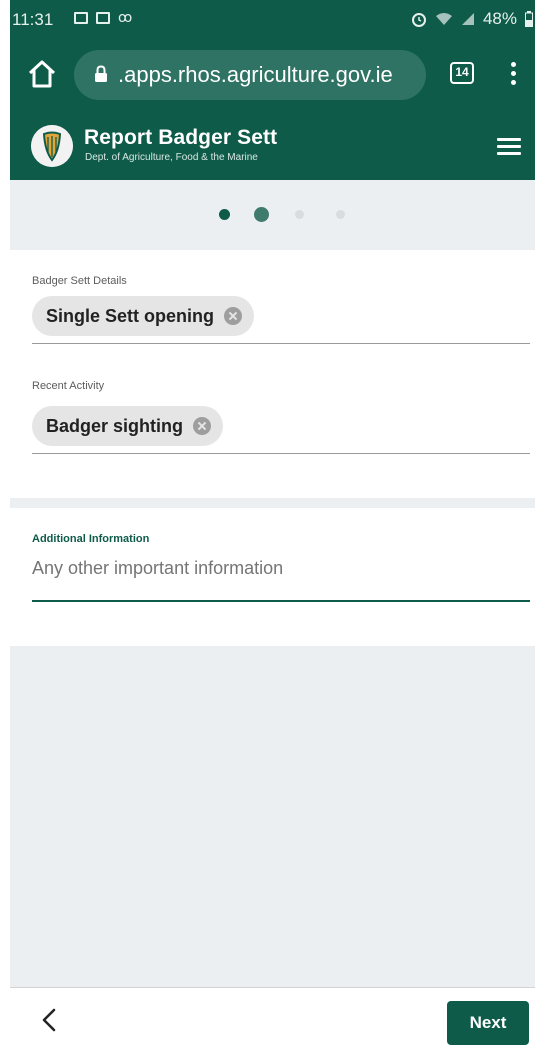 Image resolution: width=545 pixels, height=1047 pixels. I want to click on next-button: Next, so click(488, 1023).